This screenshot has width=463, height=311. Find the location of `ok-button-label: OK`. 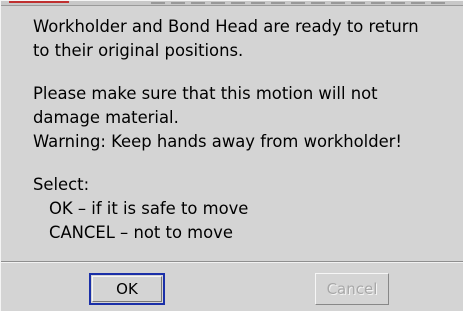

ok-button-label: OK is located at coordinates (127, 289).